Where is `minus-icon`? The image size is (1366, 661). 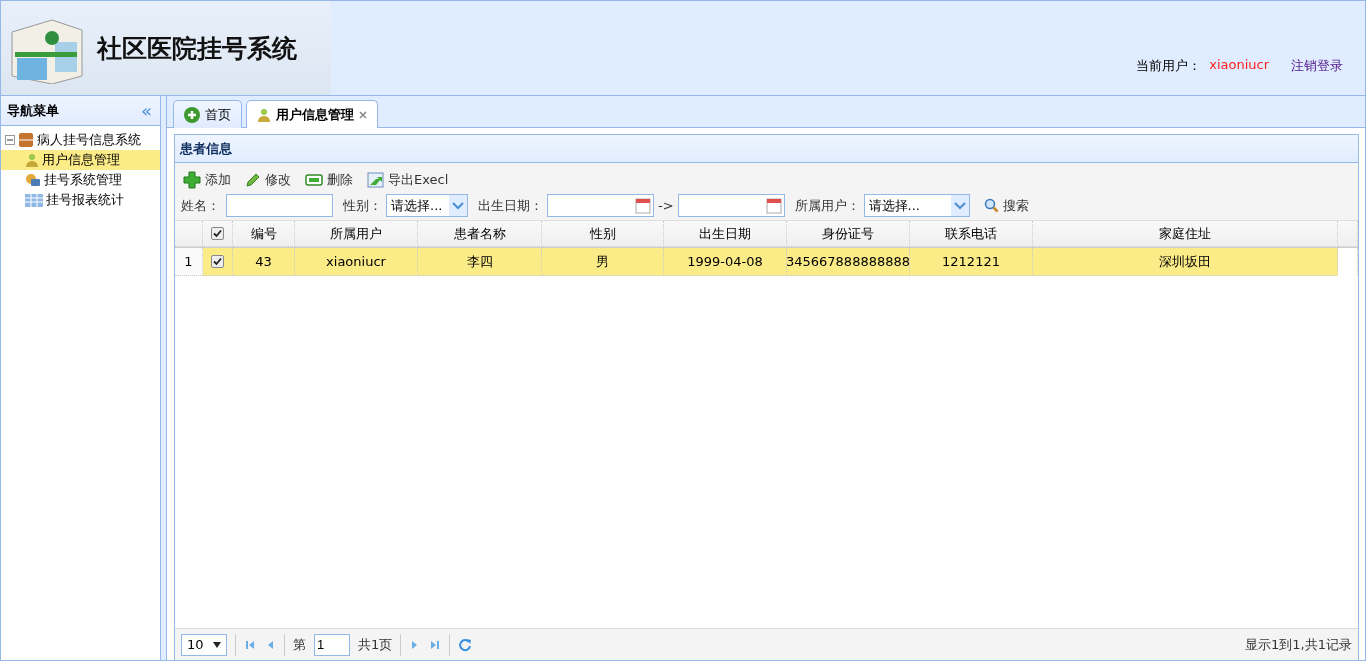 minus-icon is located at coordinates (314, 180).